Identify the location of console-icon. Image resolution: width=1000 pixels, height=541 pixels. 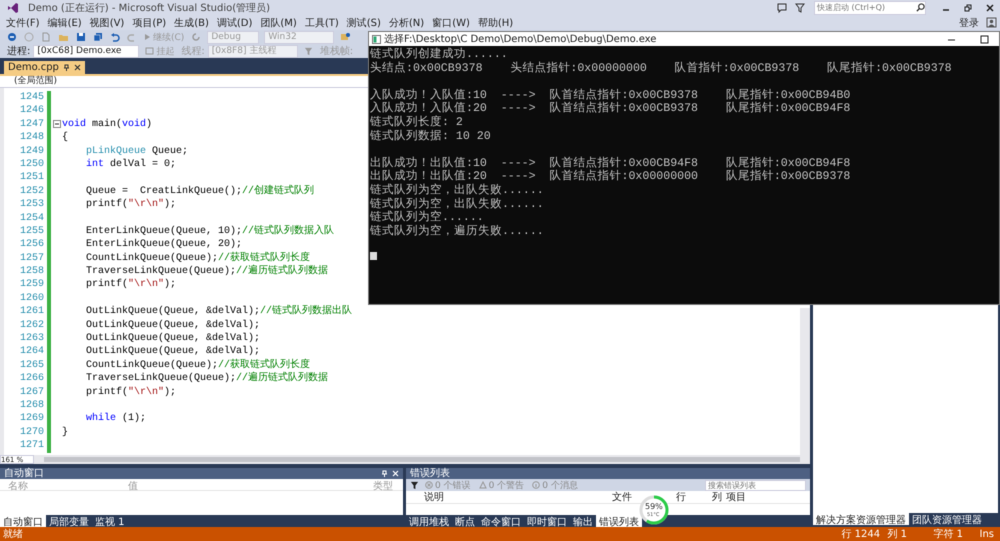
(376, 39).